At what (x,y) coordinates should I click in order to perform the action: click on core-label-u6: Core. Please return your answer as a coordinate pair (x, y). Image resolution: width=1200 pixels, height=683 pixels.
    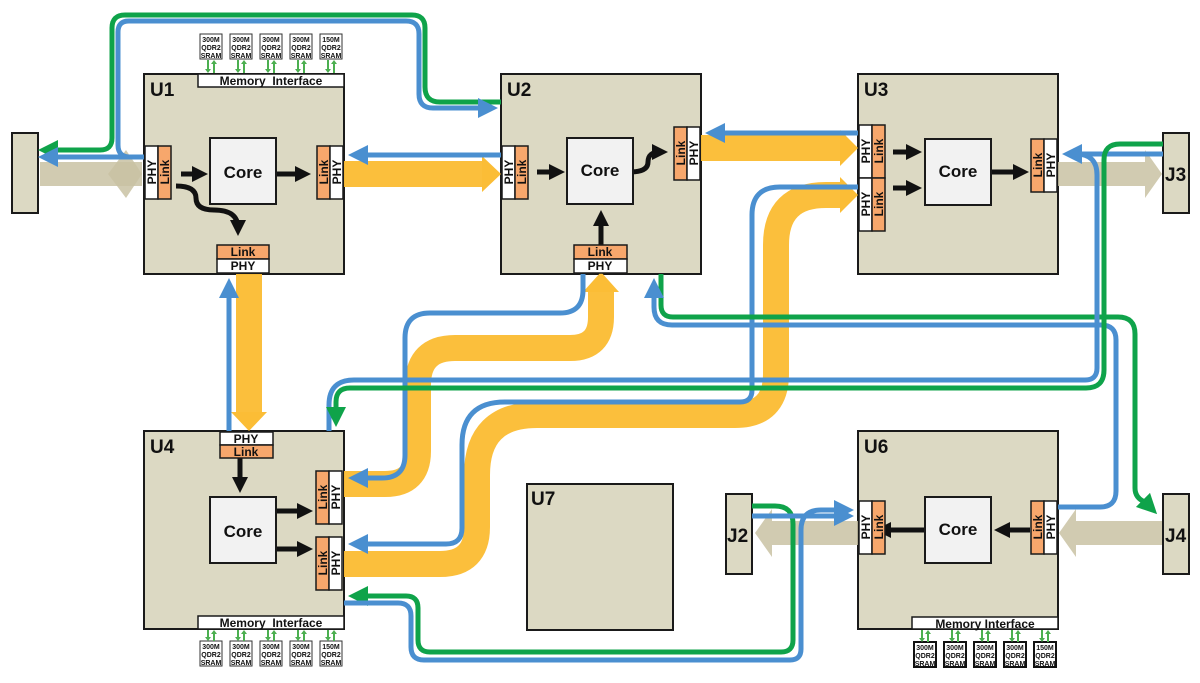
    Looking at the image, I should click on (958, 529).